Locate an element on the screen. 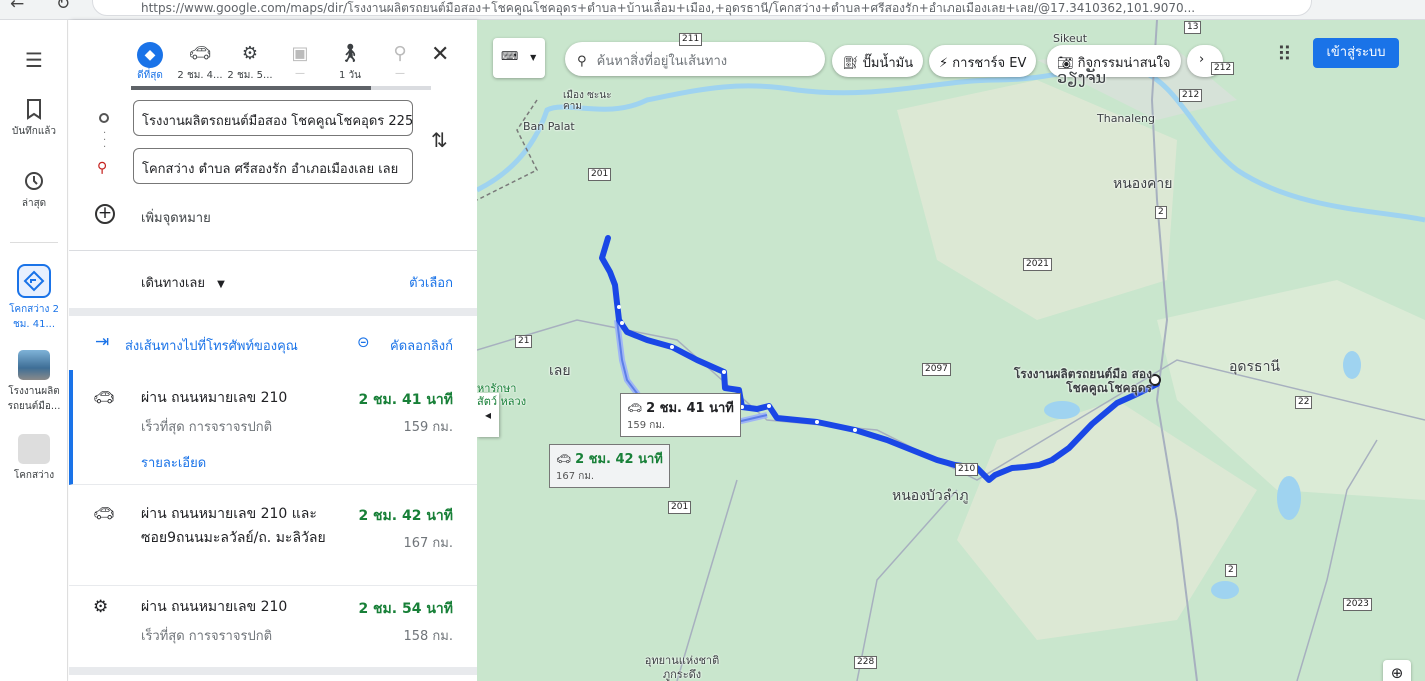  details-link: รายละเอียด is located at coordinates (173, 462).